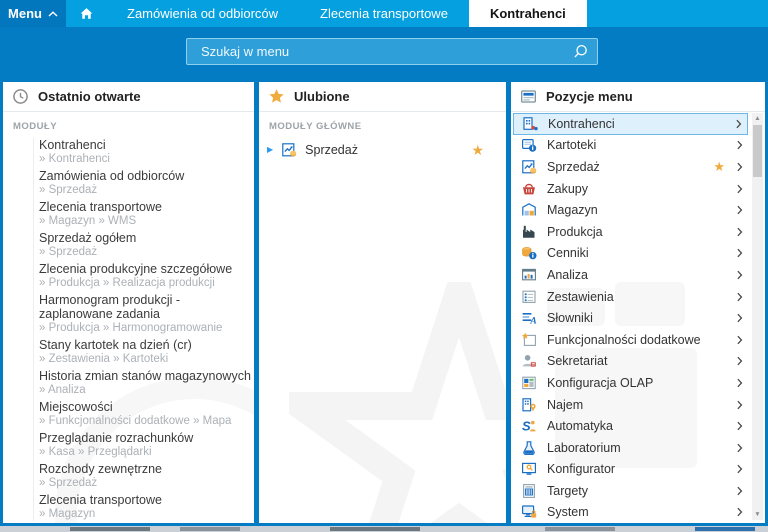  Describe the element at coordinates (529, 318) in the screenshot. I see `slowniki-icon: A` at that location.